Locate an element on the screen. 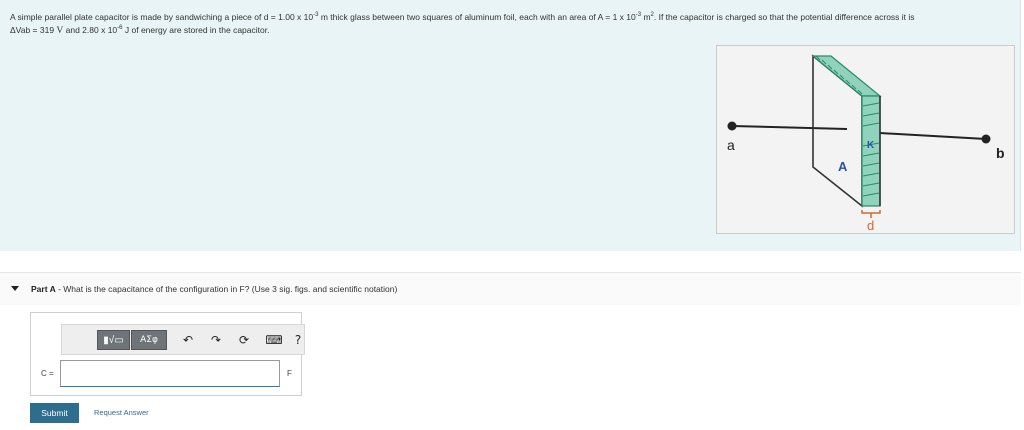  reset-icon: ⟳ is located at coordinates (244, 340).